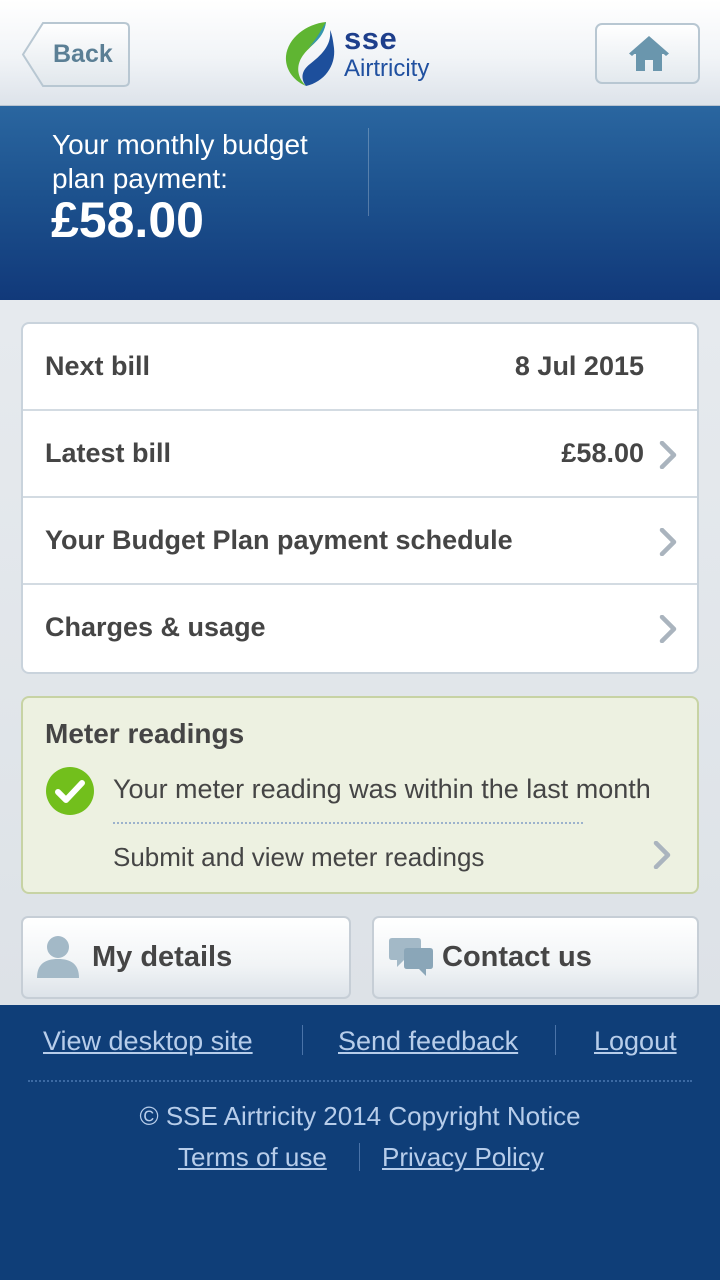  I want to click on charges-usage-row: Charges & usage, so click(360, 628).